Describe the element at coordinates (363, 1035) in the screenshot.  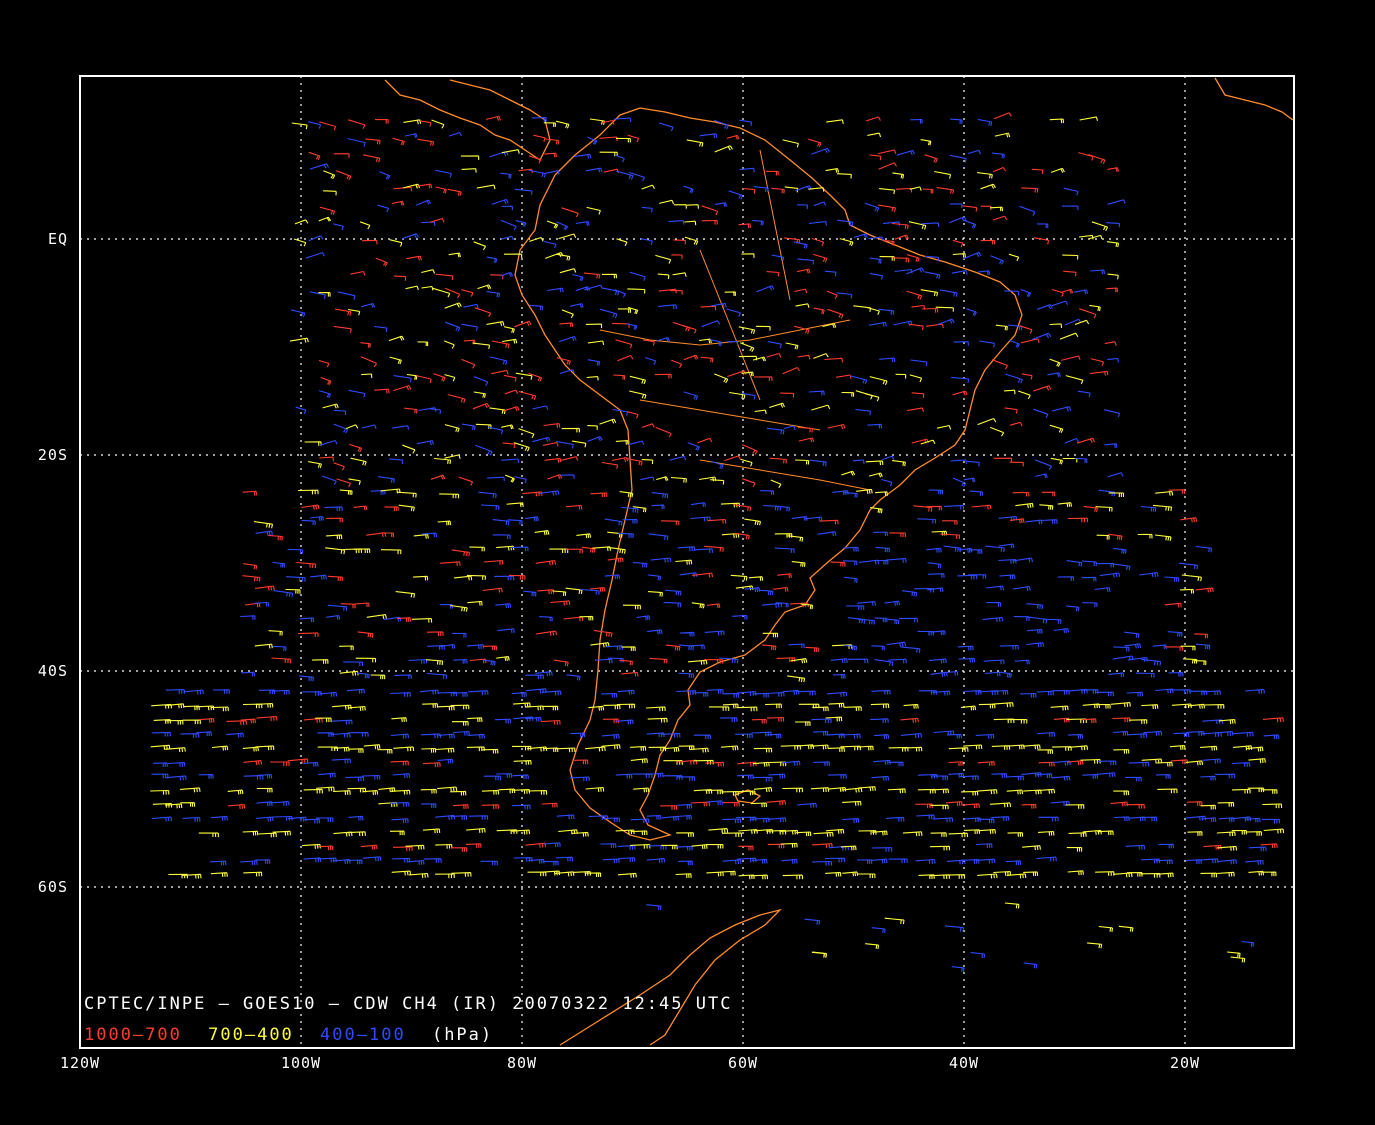
I see `legend-high-level: 400—100` at that location.